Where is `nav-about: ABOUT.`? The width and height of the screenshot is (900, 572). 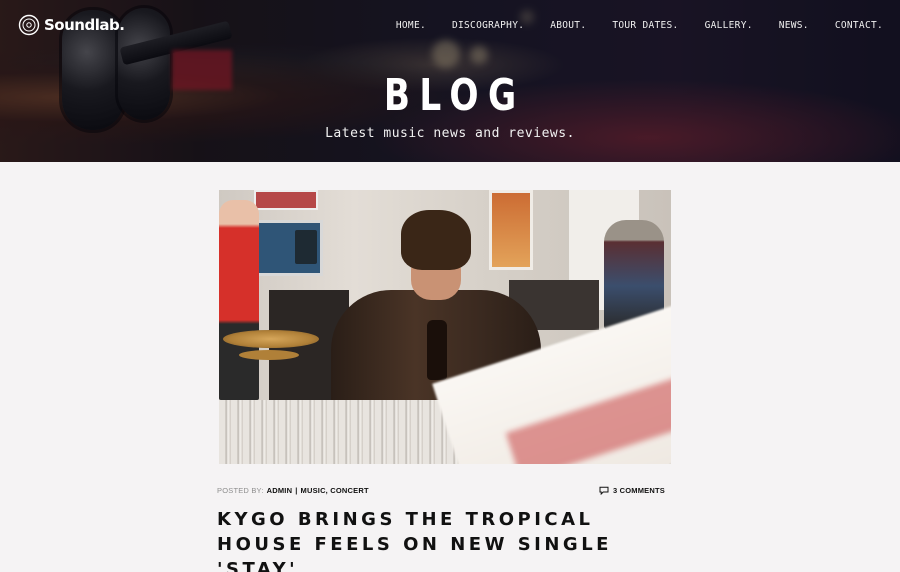
nav-about: ABOUT. is located at coordinates (568, 25).